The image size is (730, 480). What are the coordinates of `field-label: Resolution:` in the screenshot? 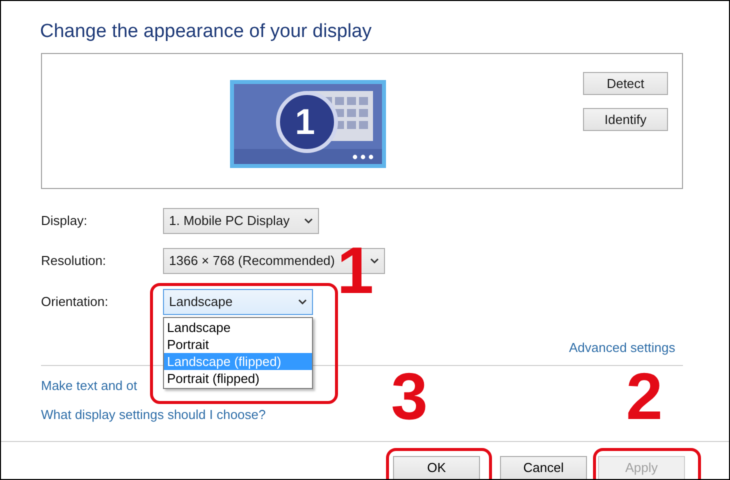 It's located at (73, 261).